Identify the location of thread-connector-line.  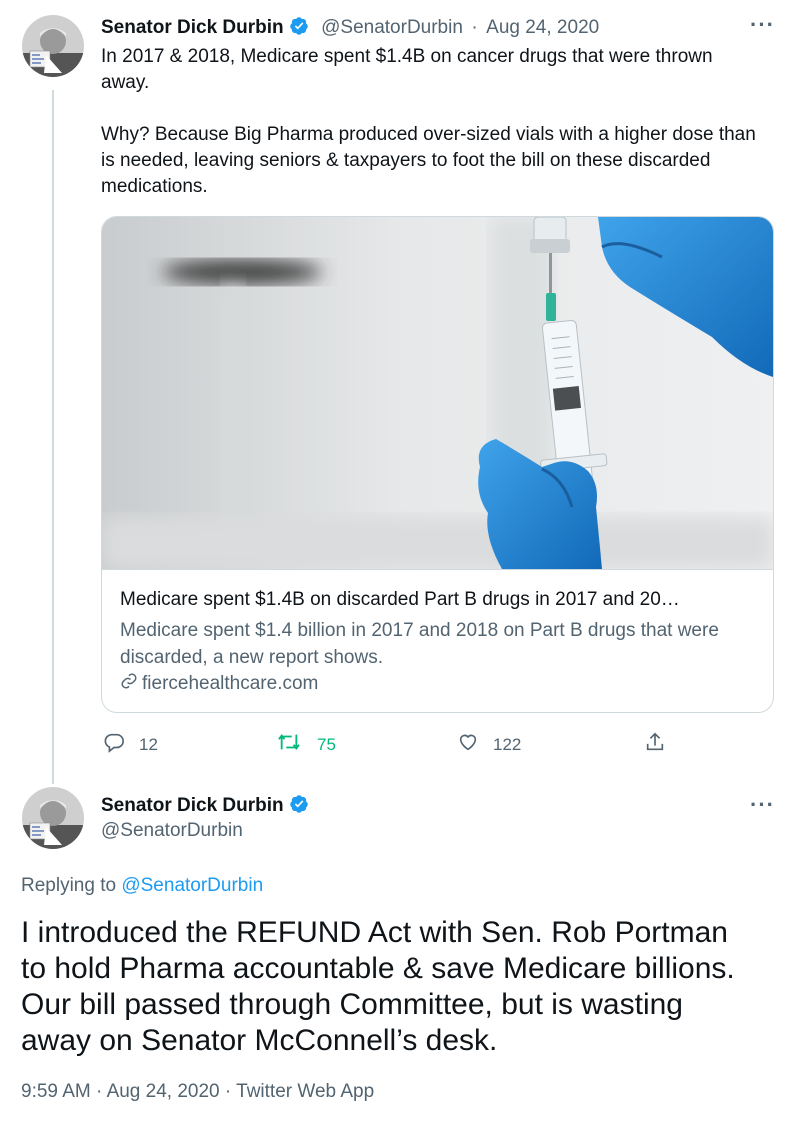
(53, 437).